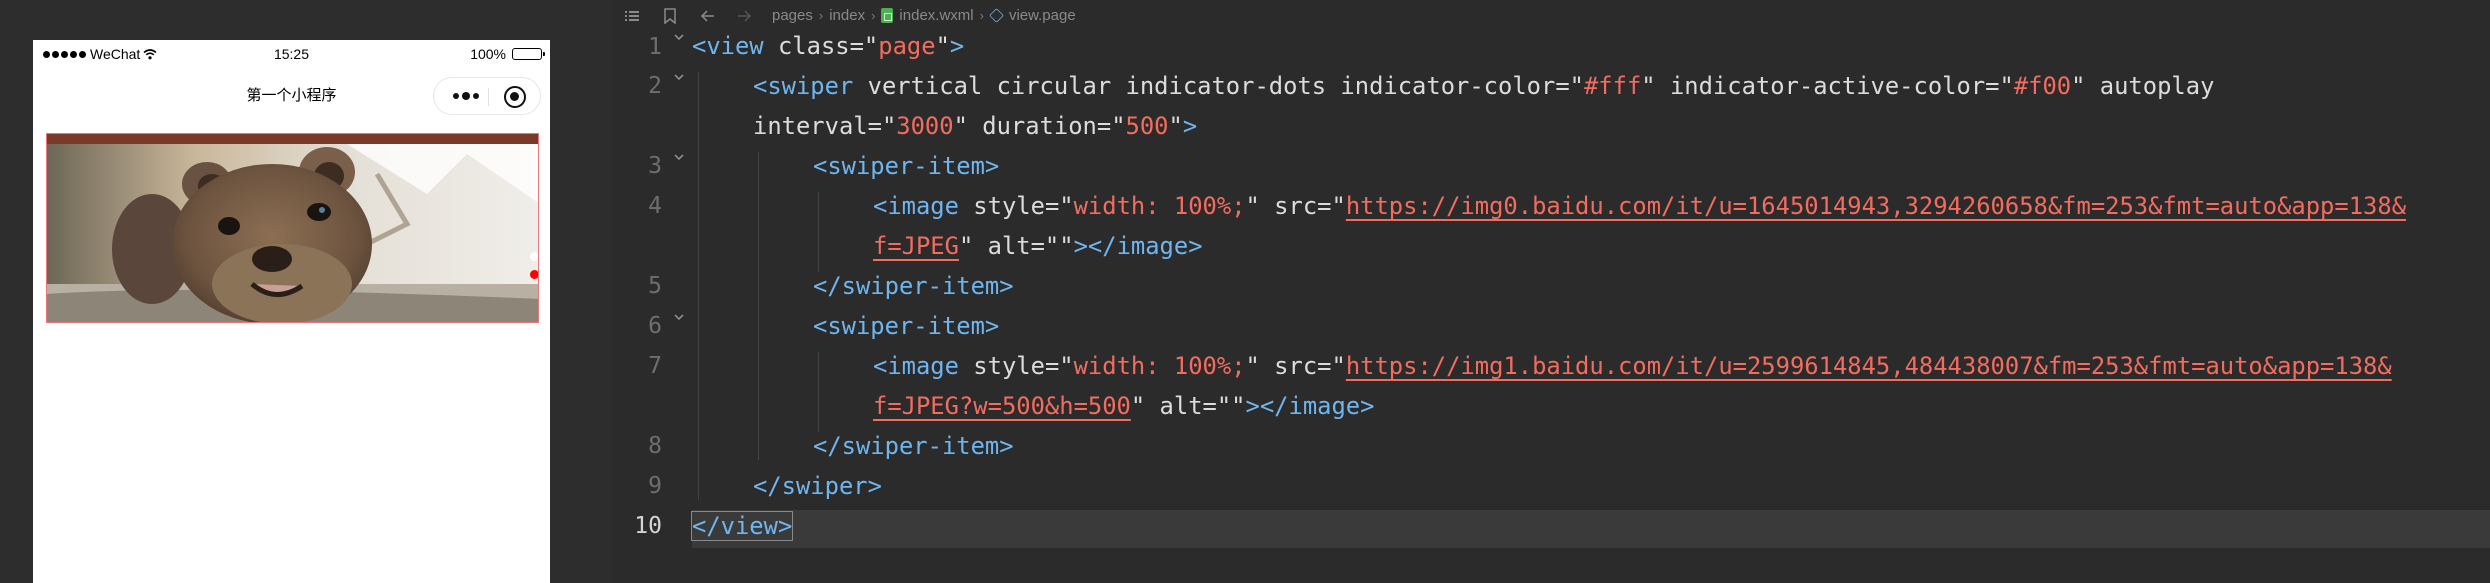  I want to click on swiper-indicator-dot-active, so click(534, 274).